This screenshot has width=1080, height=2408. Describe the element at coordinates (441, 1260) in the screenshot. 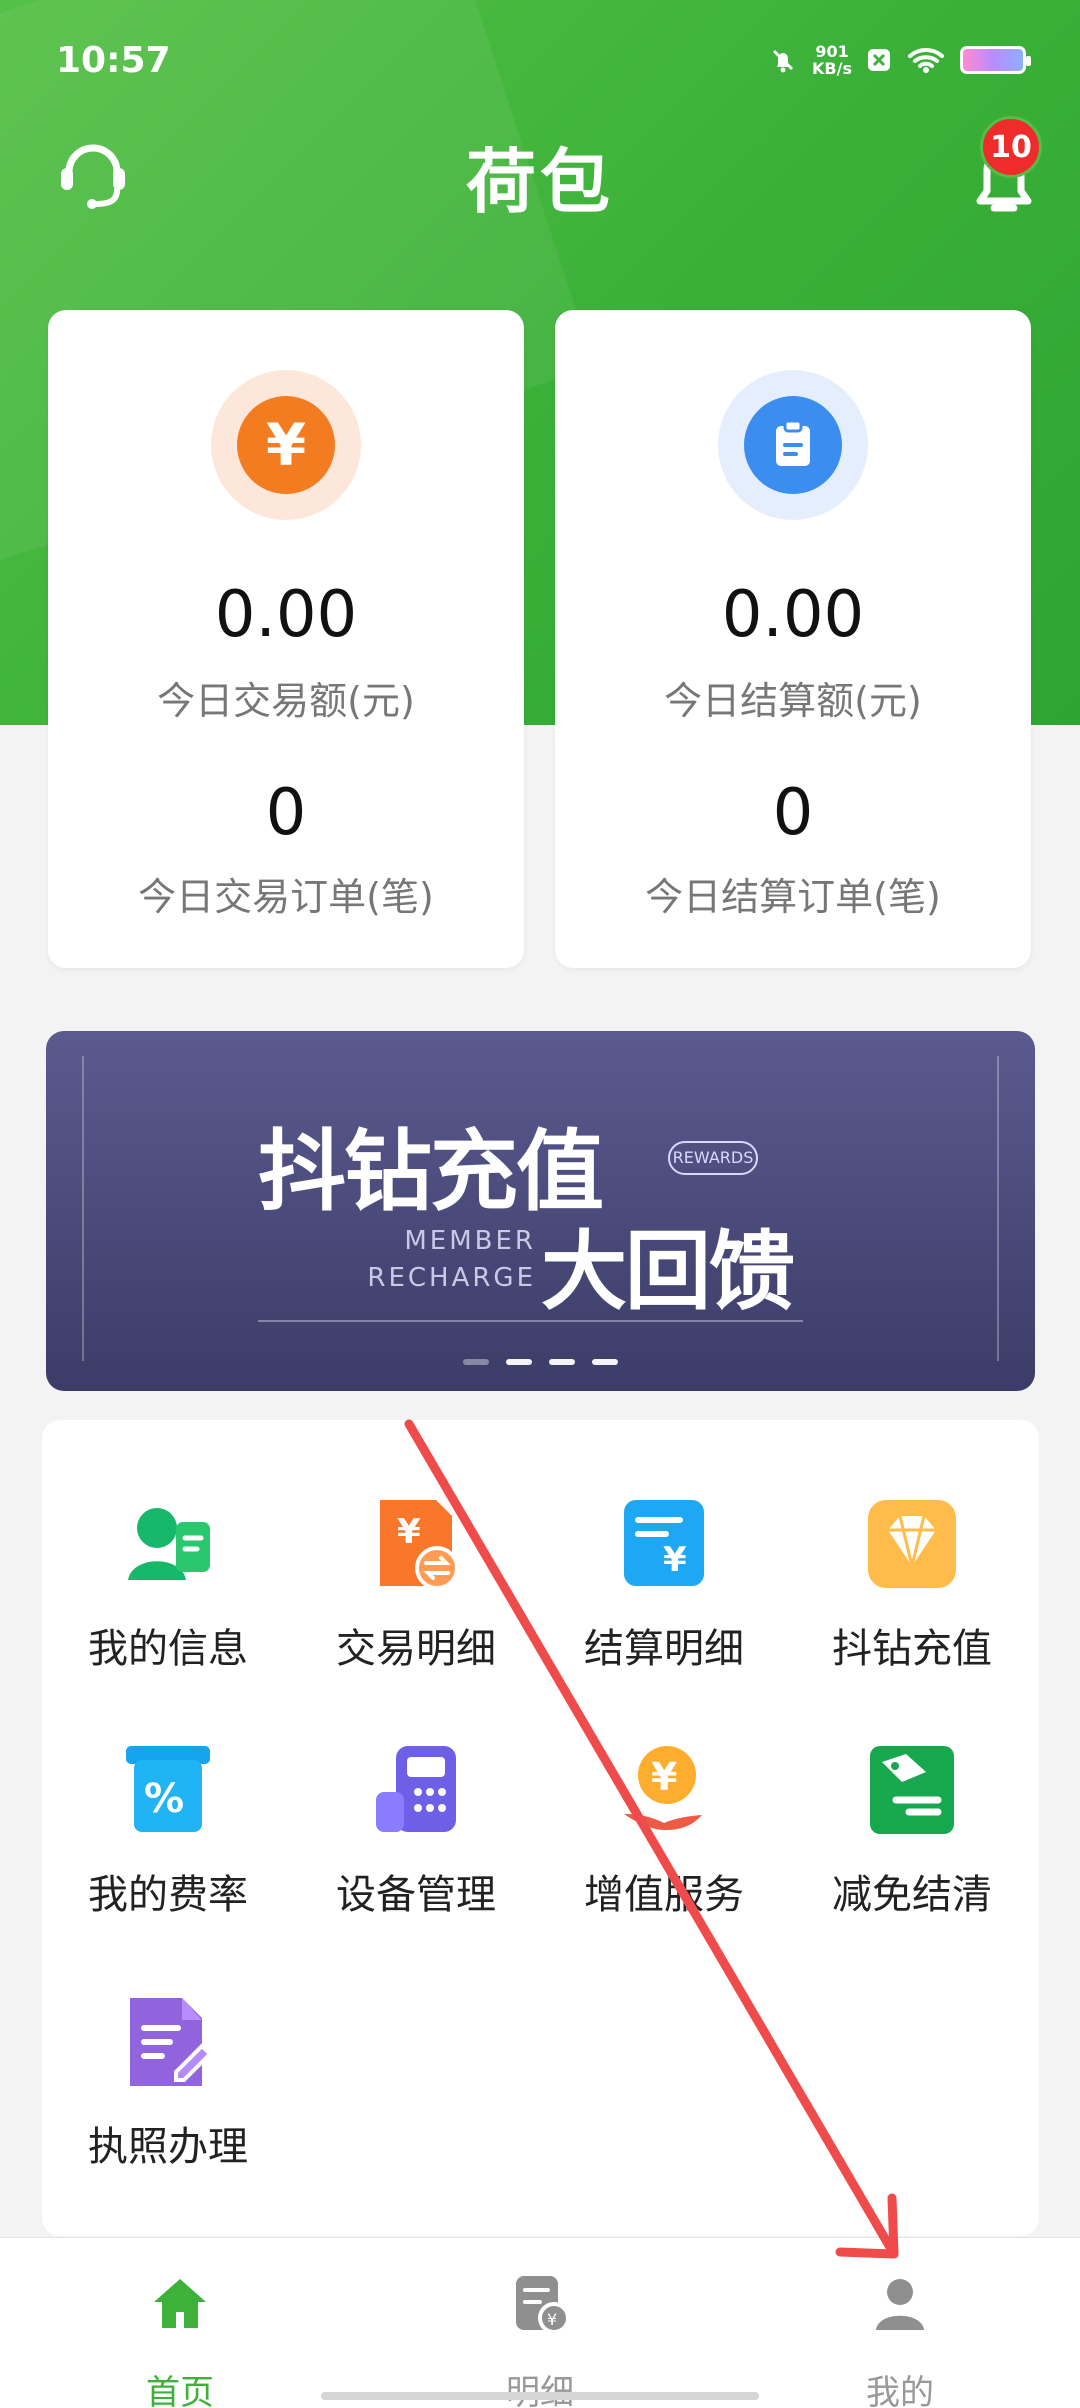

I see `banner-english-text: MEMBER RECHARGE` at that location.